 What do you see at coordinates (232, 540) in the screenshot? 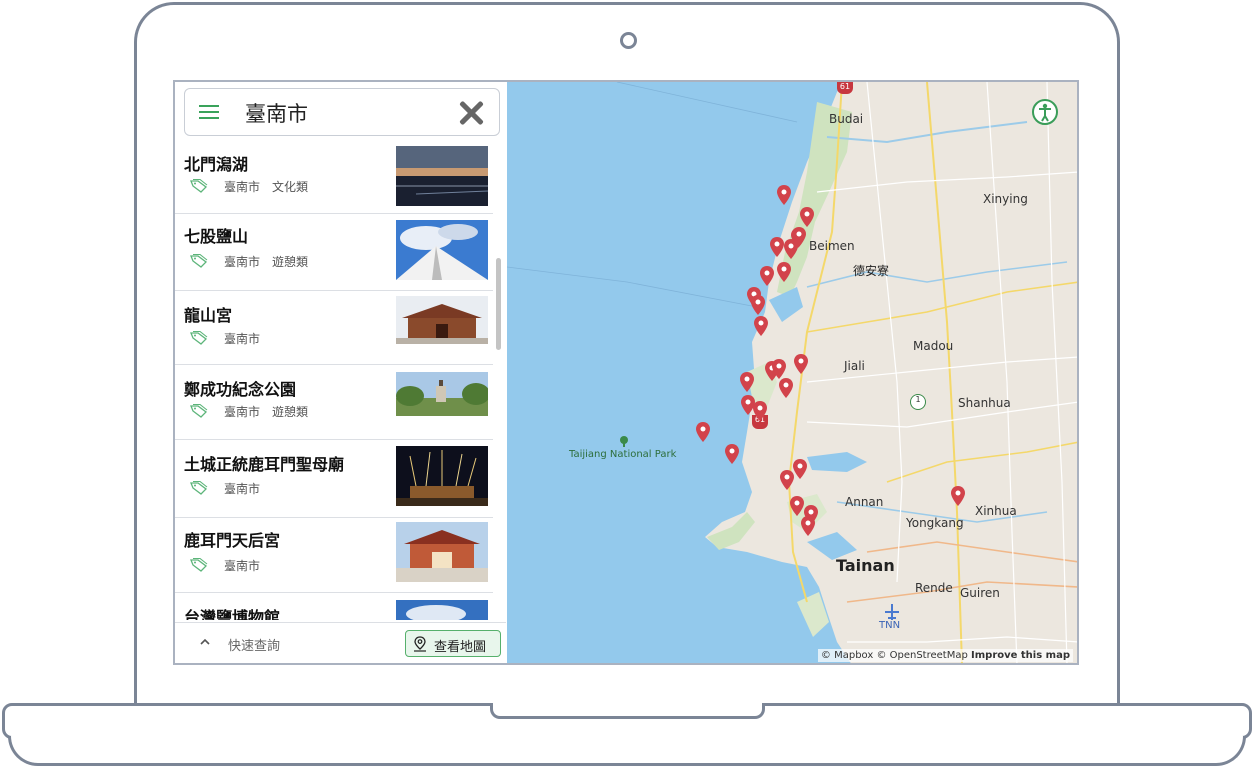
I see `item-title: 鹿耳門天后宮` at bounding box center [232, 540].